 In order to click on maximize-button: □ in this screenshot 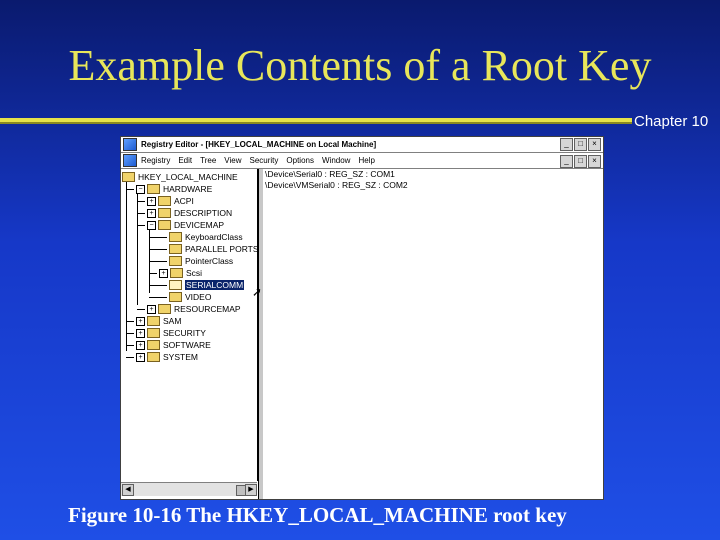, I will do `click(580, 144)`.